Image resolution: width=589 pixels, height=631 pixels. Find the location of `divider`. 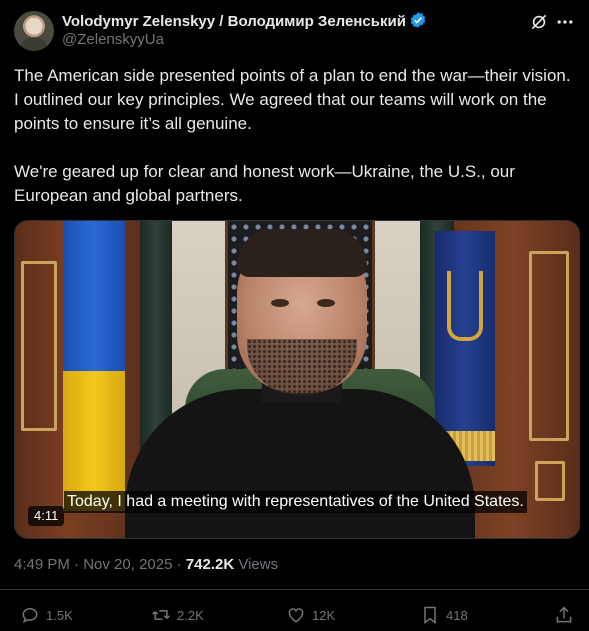

divider is located at coordinates (294, 589).